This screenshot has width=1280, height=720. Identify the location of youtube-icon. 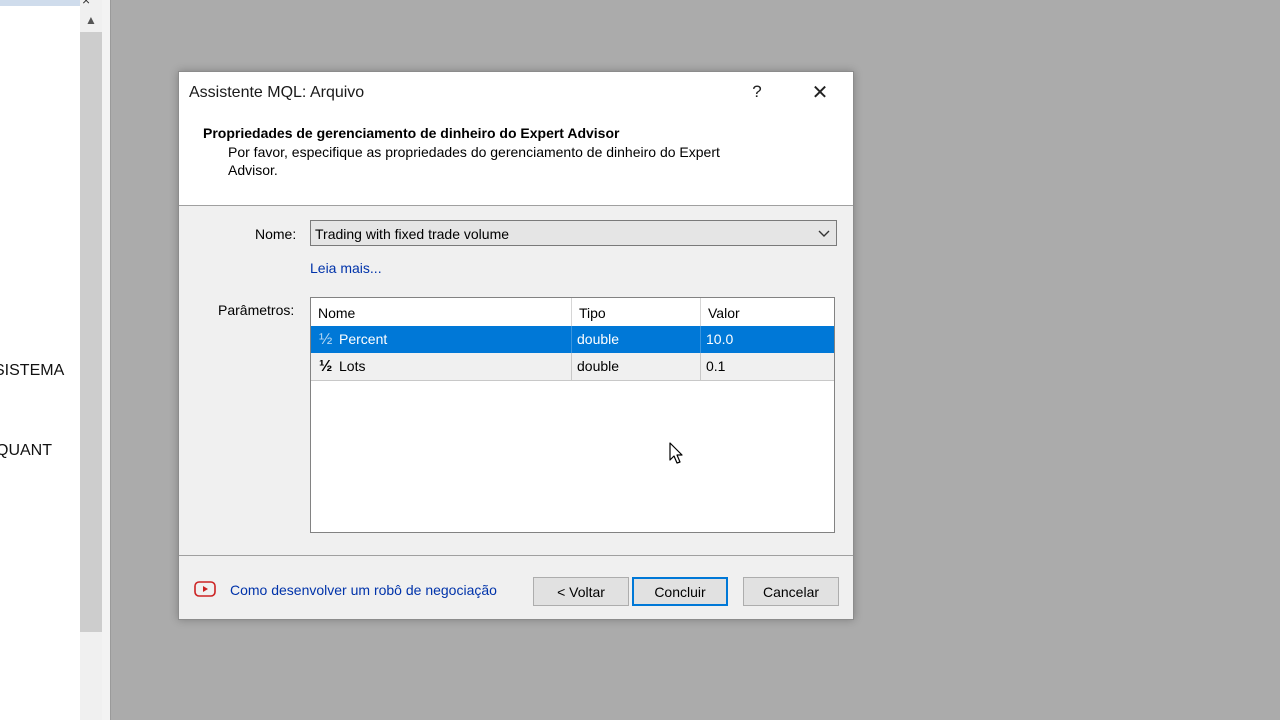
(205, 589).